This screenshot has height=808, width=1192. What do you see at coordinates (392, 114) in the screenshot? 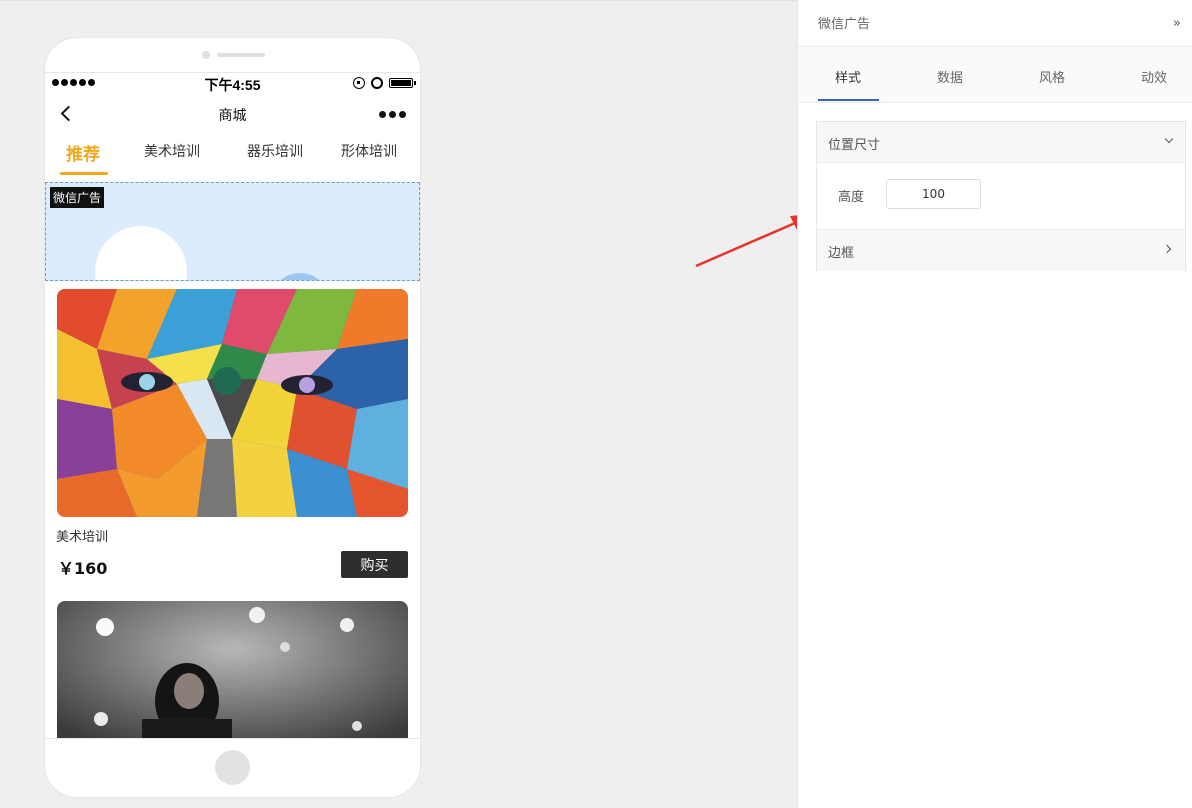
I see `more-icon` at bounding box center [392, 114].